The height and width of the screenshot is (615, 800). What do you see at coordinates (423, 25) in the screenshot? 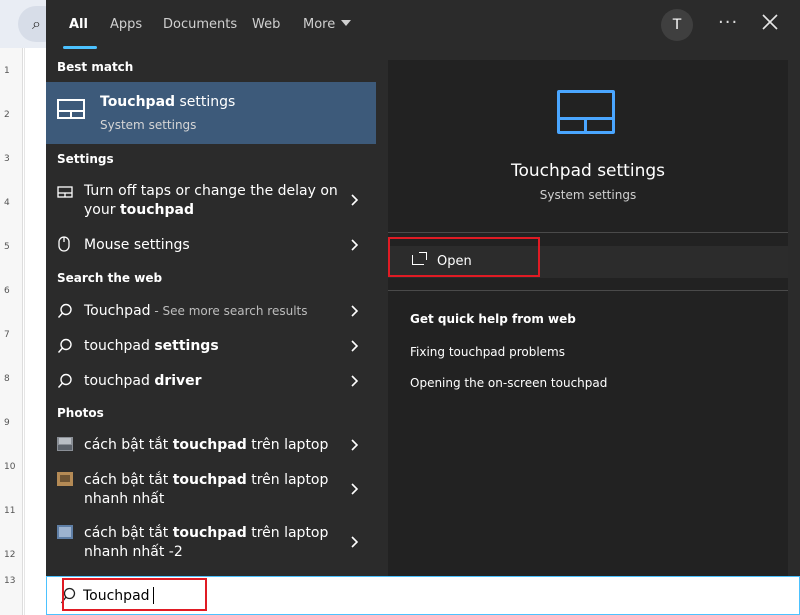
I see `search-tabs-bar: All Apps Documents Web More T ···` at bounding box center [423, 25].